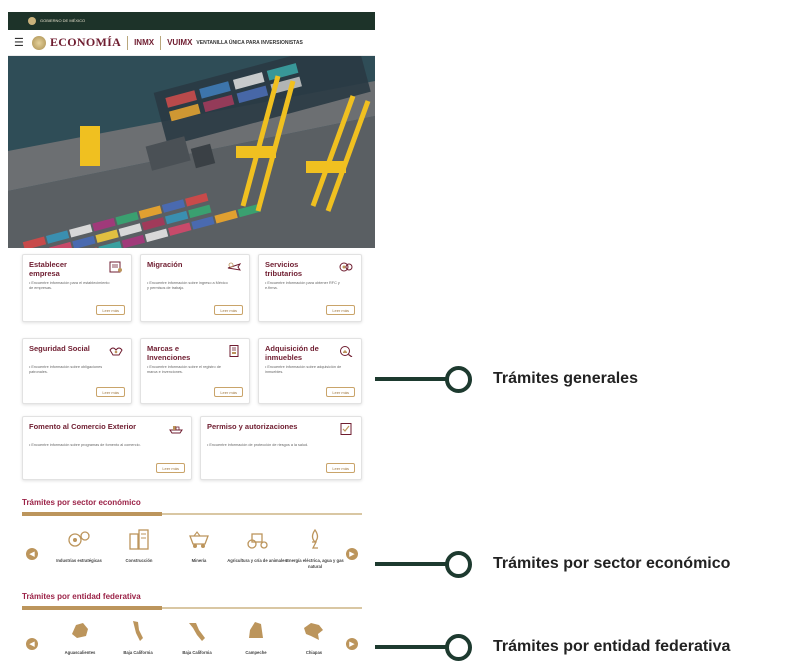 Image resolution: width=786 pixels, height=661 pixels. I want to click on sector-section-divider, so click(192, 514).